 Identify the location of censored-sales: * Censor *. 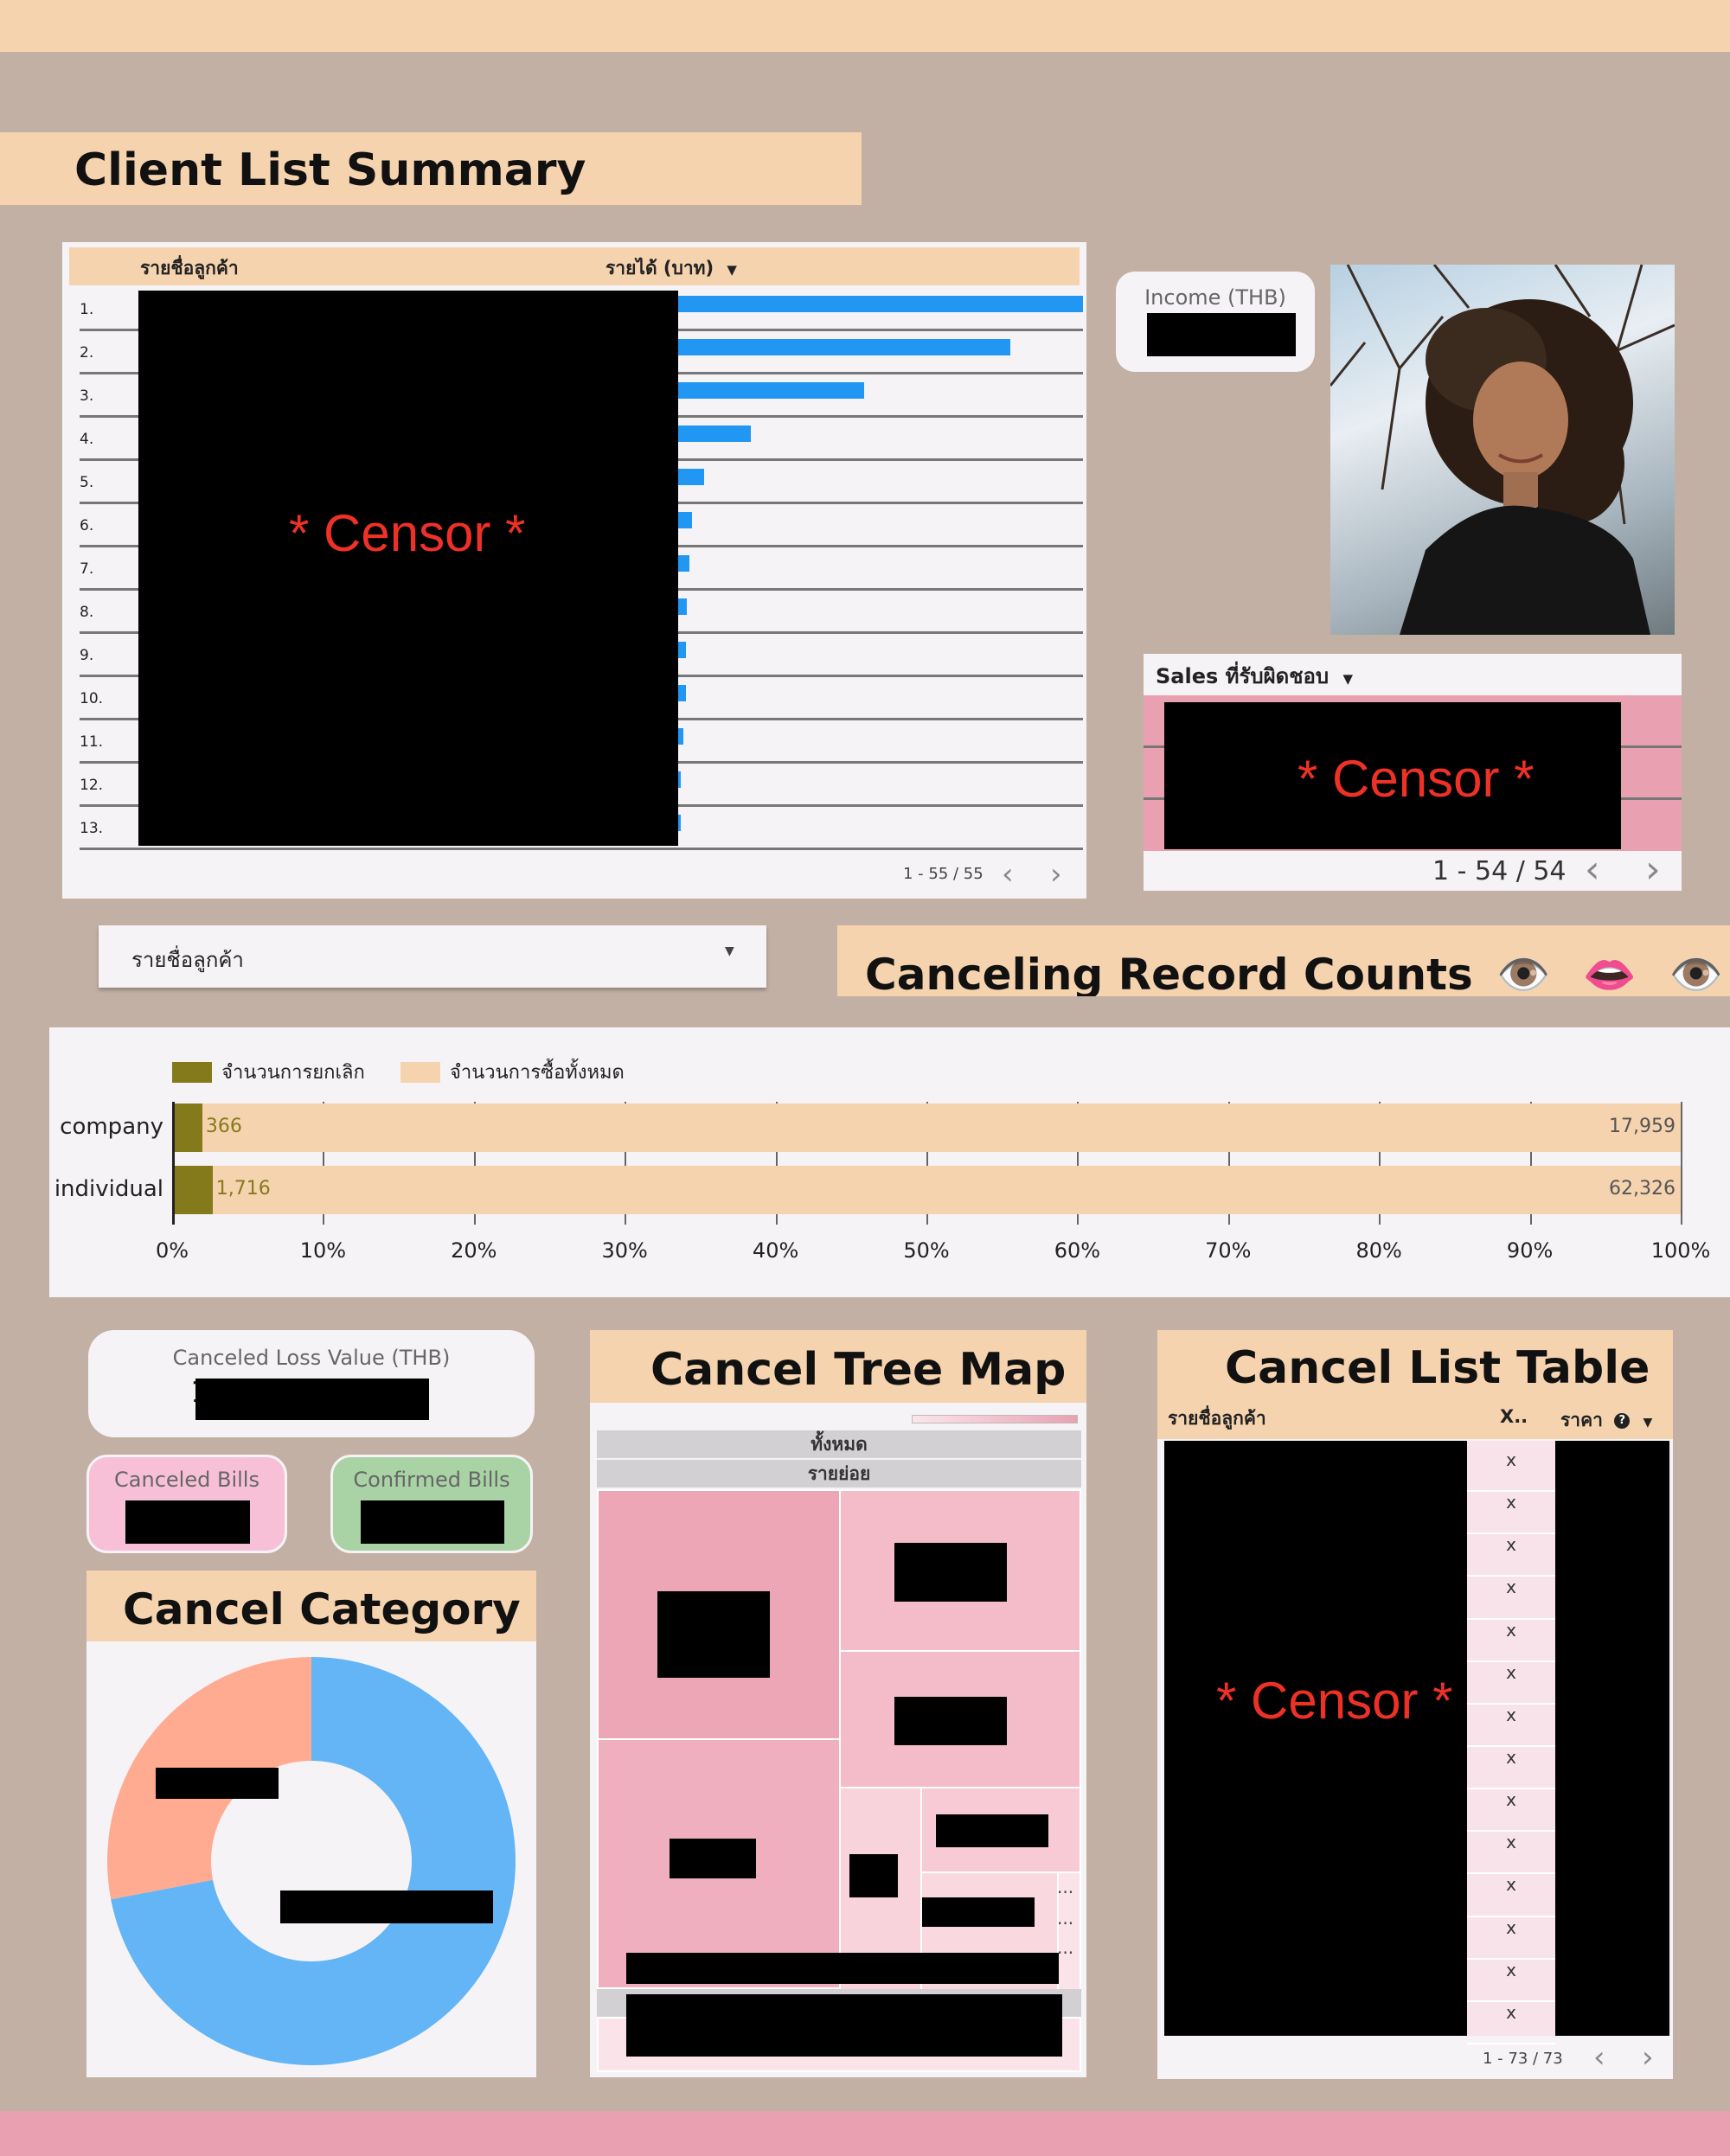
(1393, 776).